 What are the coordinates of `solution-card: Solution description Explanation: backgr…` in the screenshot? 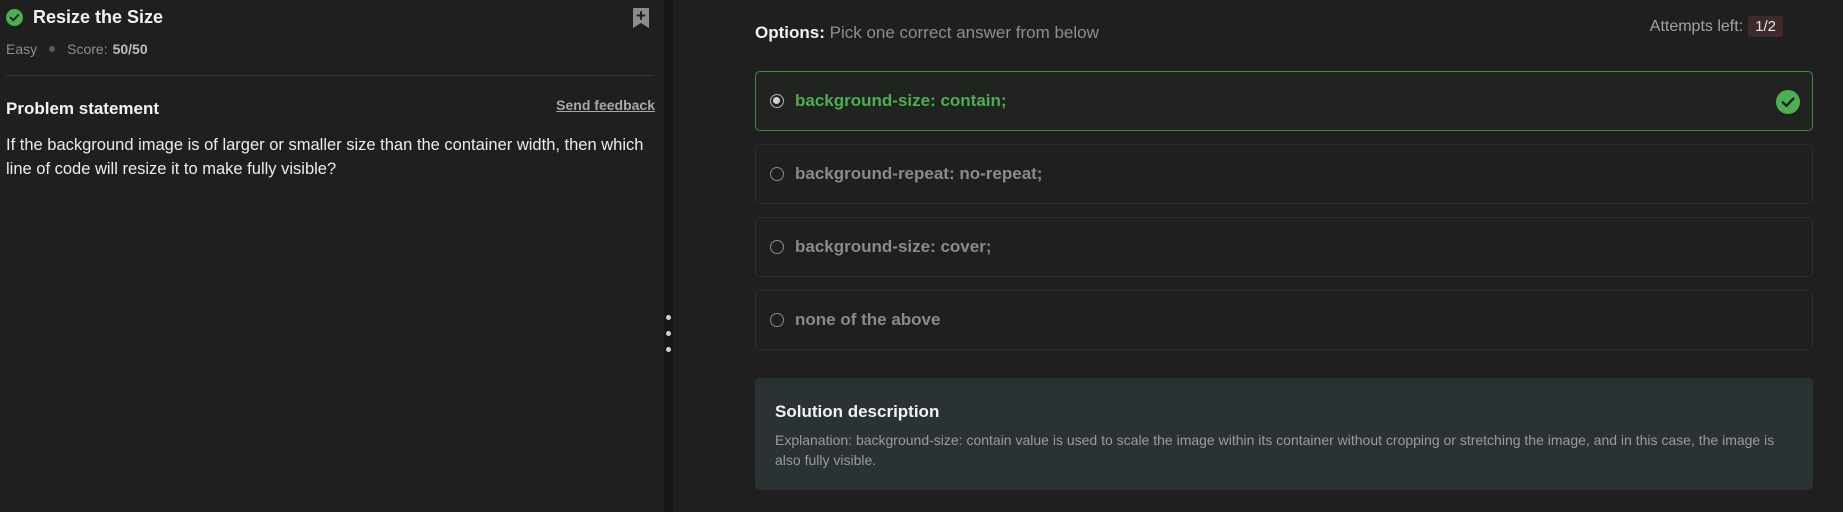 It's located at (1284, 434).